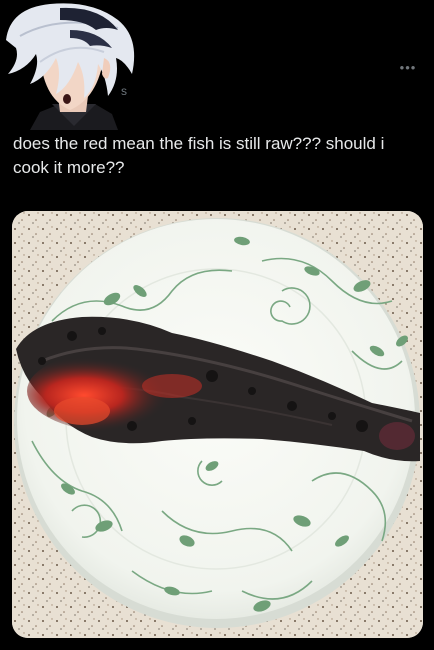  Describe the element at coordinates (408, 68) in the screenshot. I see `more-horizontal-icon: •••` at that location.